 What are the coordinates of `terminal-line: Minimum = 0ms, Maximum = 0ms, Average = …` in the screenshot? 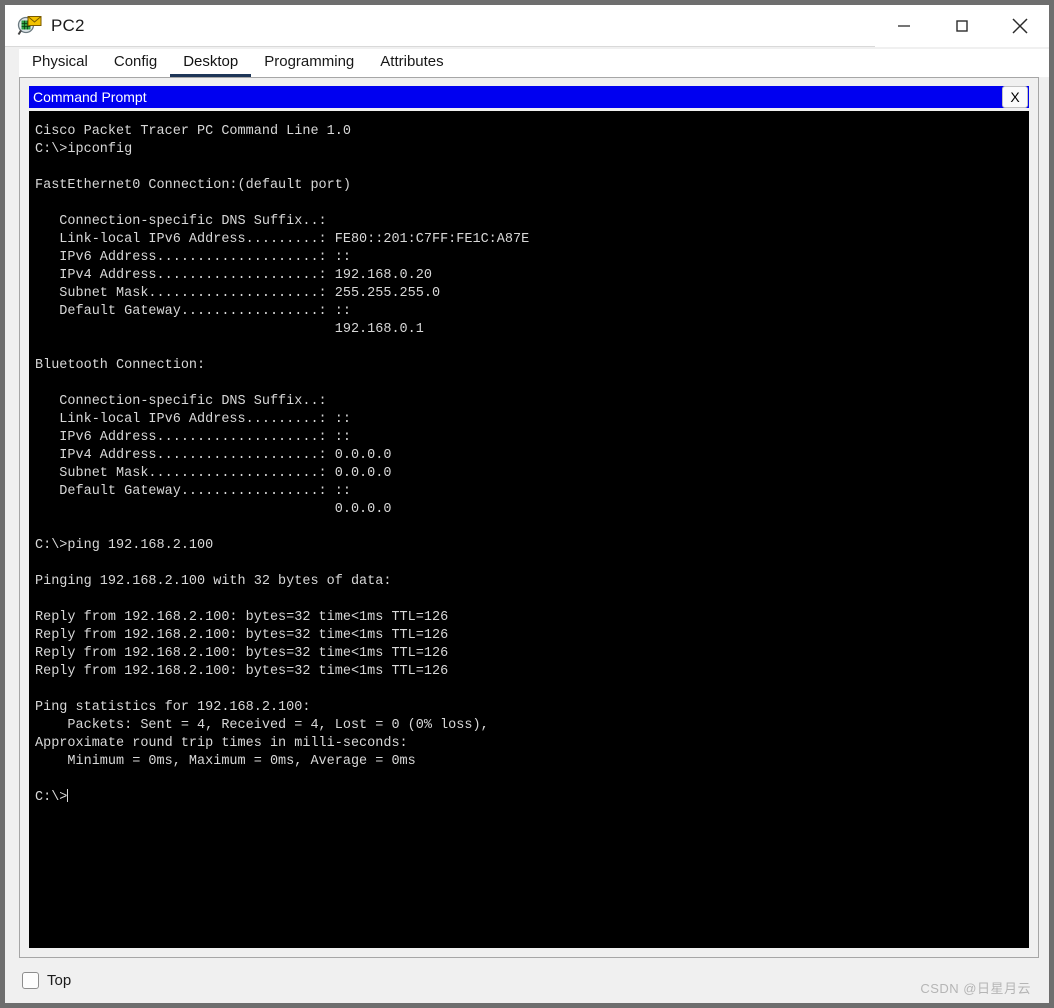 It's located at (225, 761).